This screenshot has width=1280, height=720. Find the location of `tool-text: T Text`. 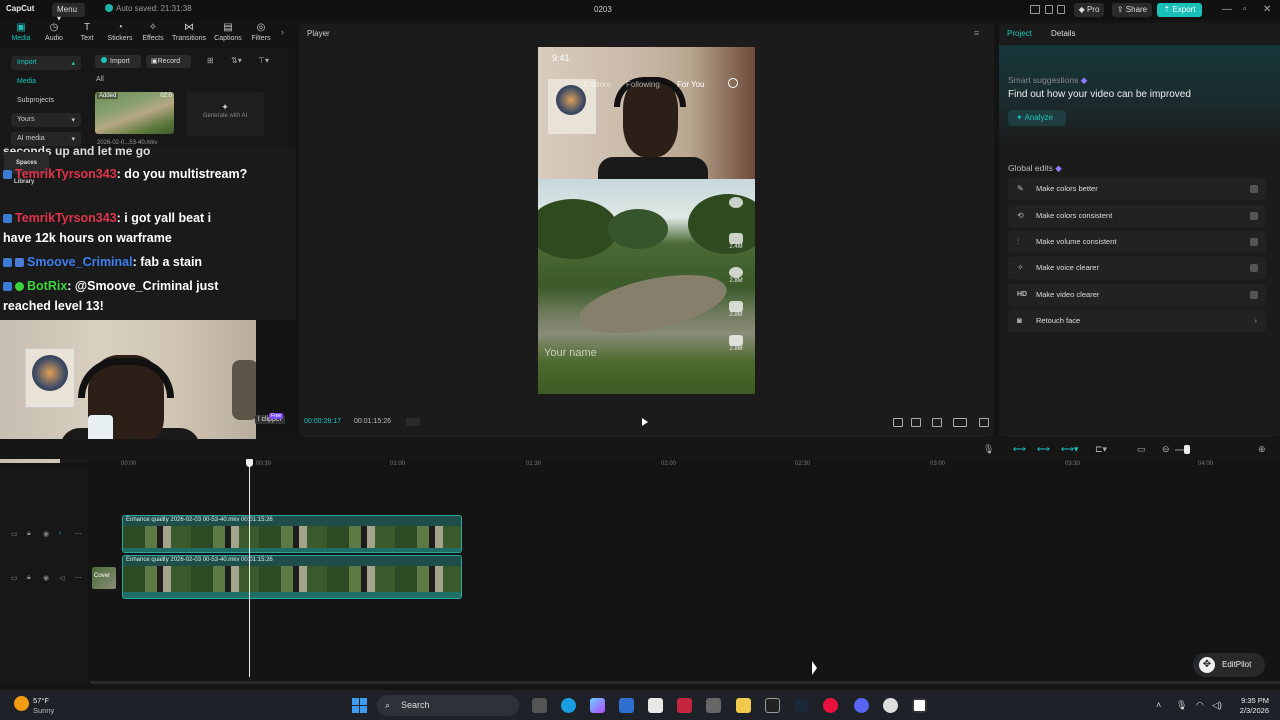

tool-text: T Text is located at coordinates (87, 32).